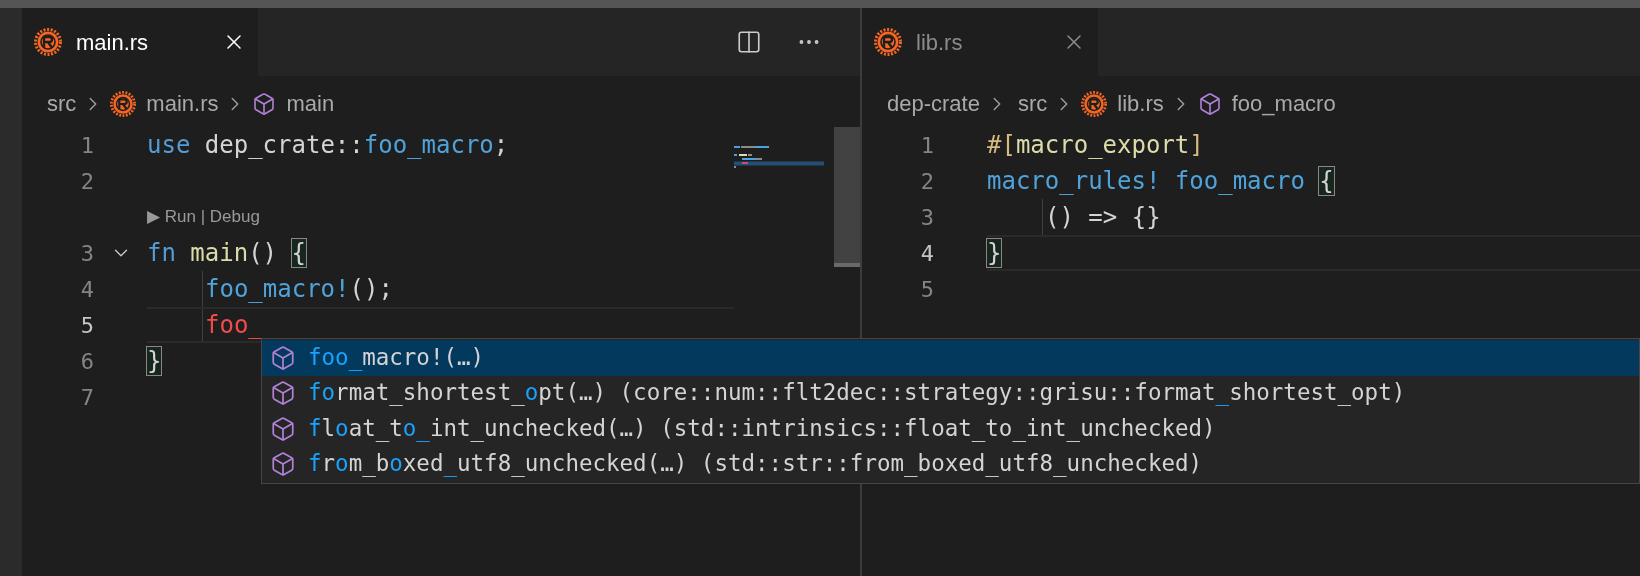  I want to click on code-line: use dep_crate::foo_macro;, so click(328, 145).